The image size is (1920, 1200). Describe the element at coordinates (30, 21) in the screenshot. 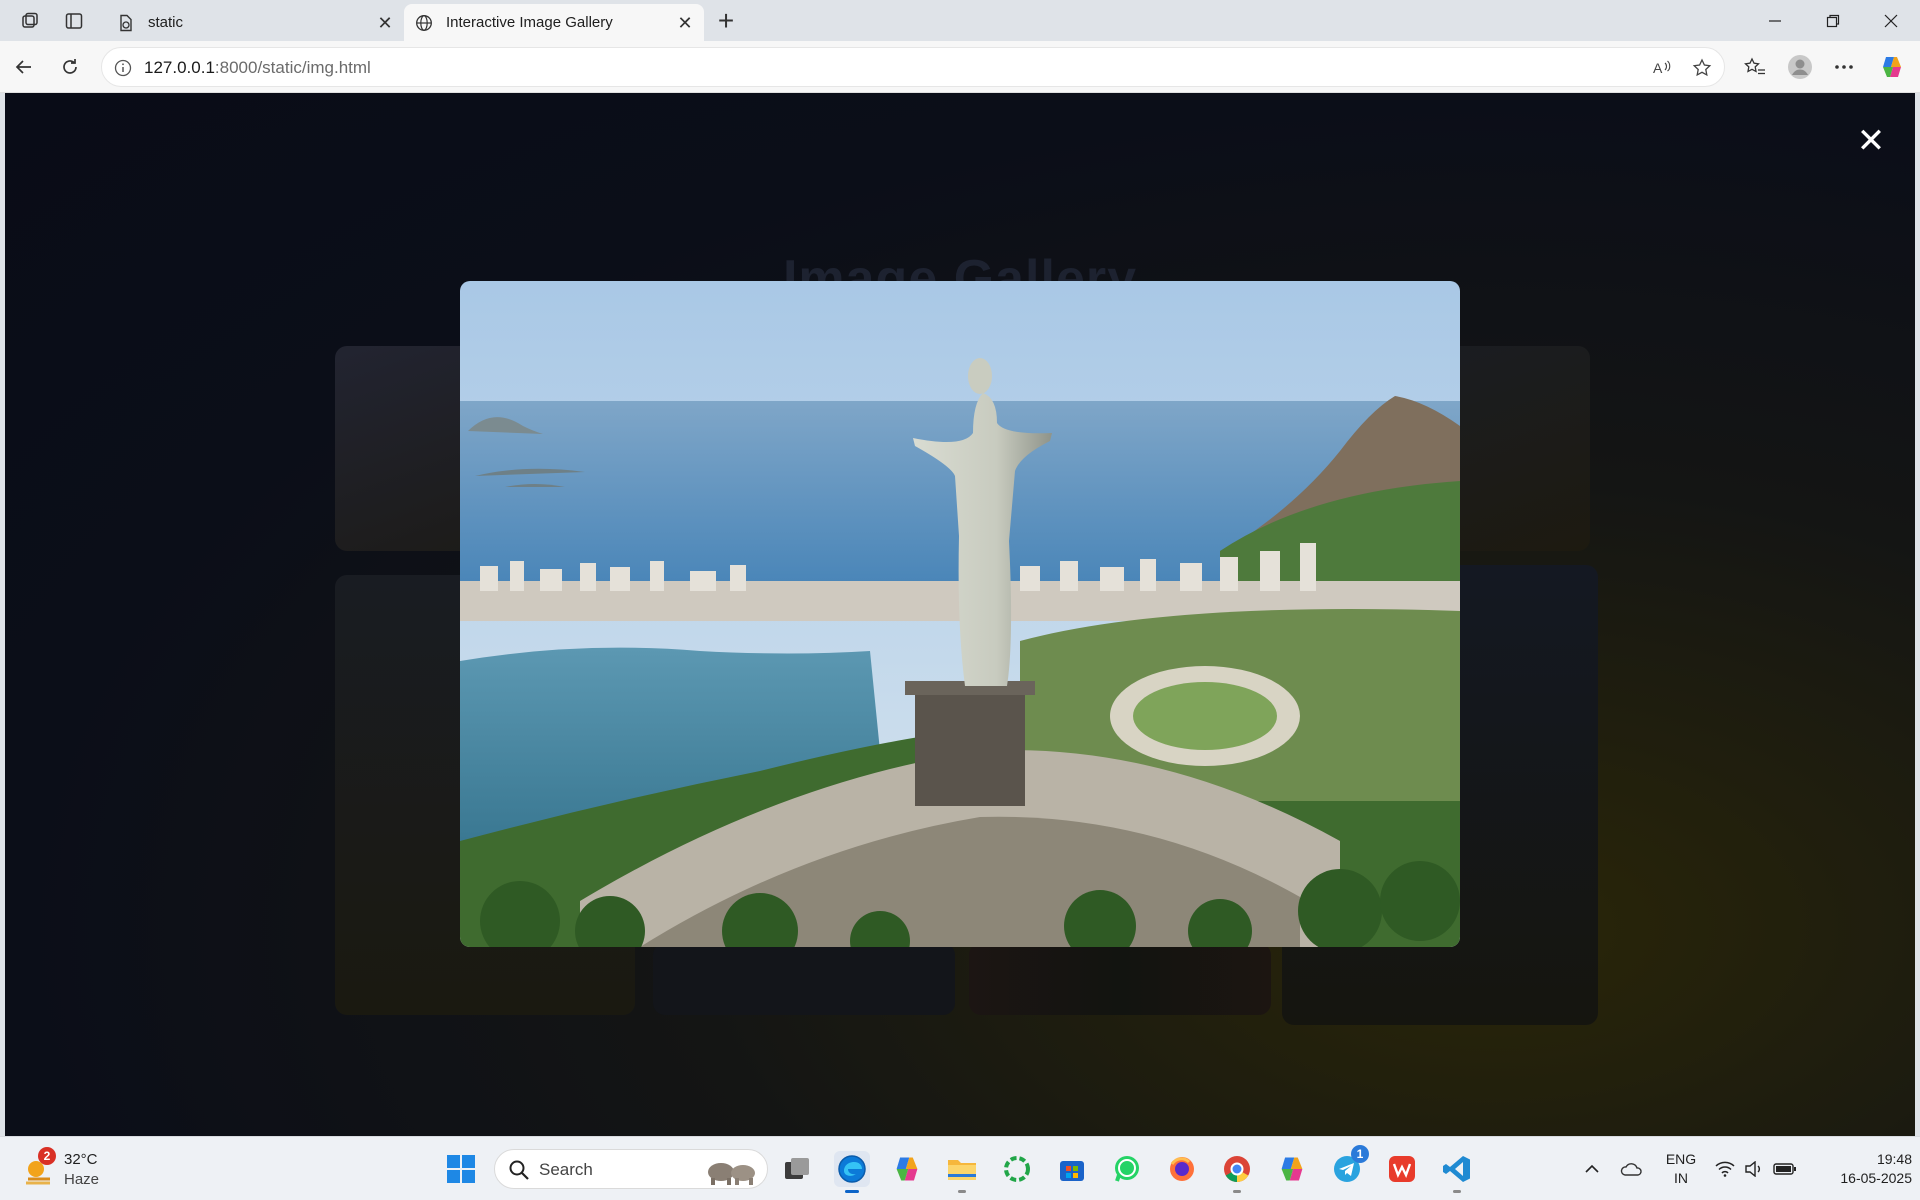

I see `workspaces-icon` at that location.